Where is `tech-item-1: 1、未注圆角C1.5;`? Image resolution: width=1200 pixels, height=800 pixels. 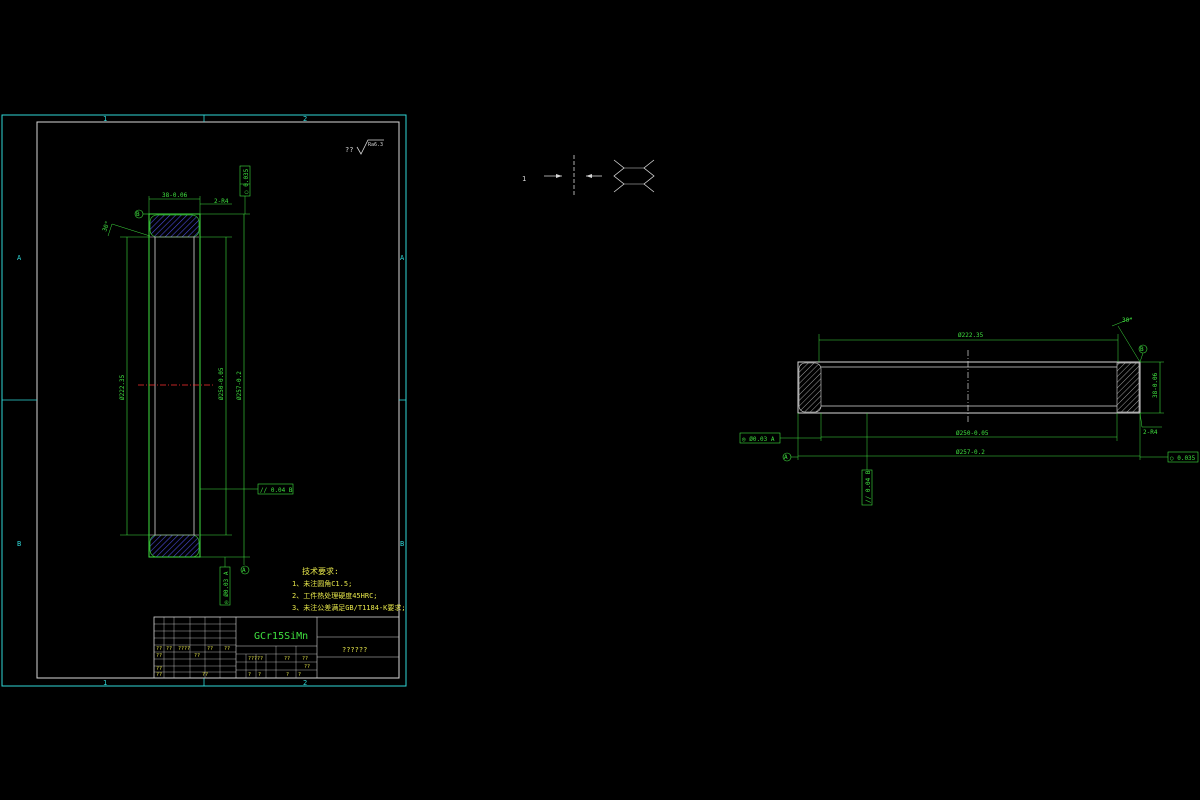
tech-item-1: 1、未注圆角C1.5; is located at coordinates (322, 583).